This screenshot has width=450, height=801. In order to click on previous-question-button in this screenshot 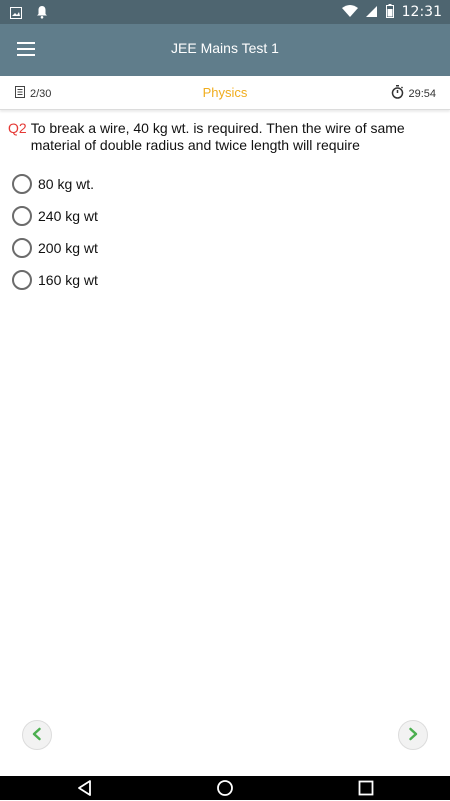, I will do `click(37, 735)`.